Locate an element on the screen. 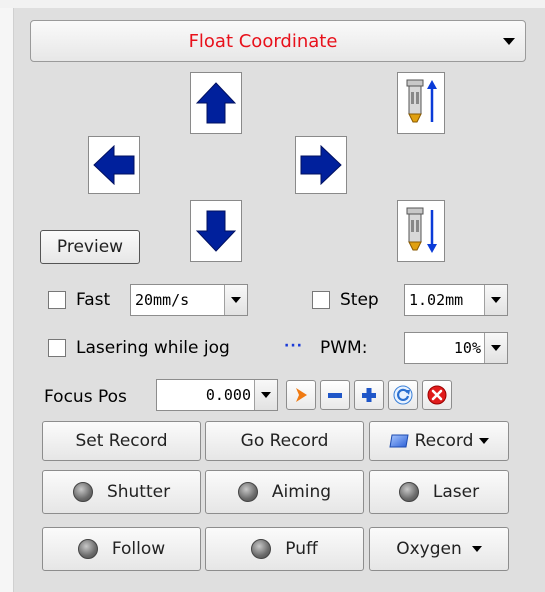  shutter-label: Shutter is located at coordinates (138, 492).